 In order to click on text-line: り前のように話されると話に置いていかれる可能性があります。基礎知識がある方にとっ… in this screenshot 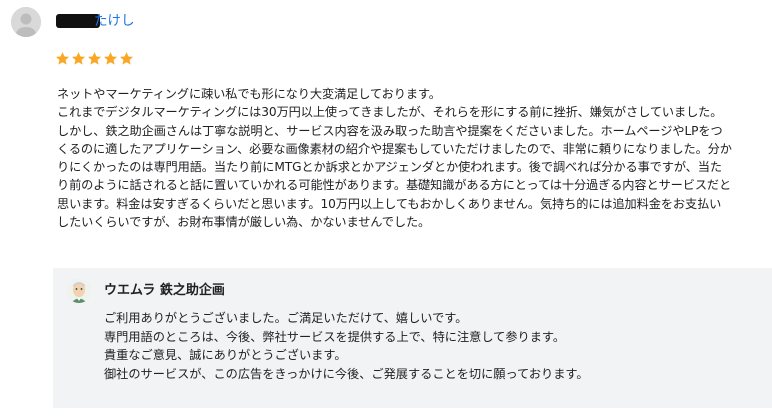, I will do `click(394, 185)`.